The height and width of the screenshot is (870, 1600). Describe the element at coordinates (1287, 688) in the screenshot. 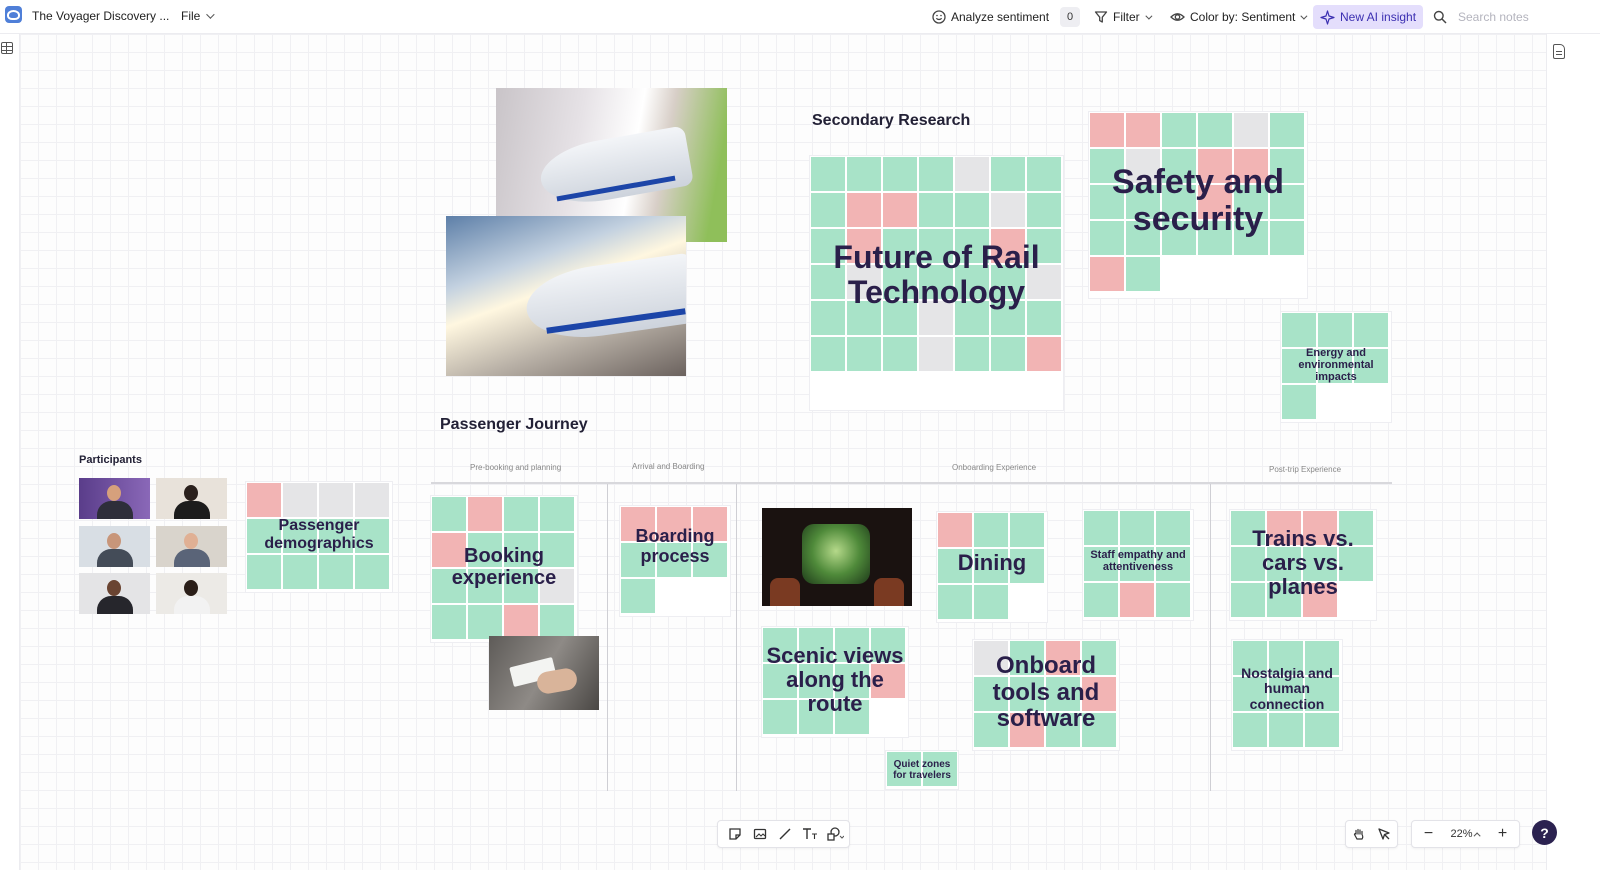

I see `cluster-title: Nostalgia and human connection` at that location.